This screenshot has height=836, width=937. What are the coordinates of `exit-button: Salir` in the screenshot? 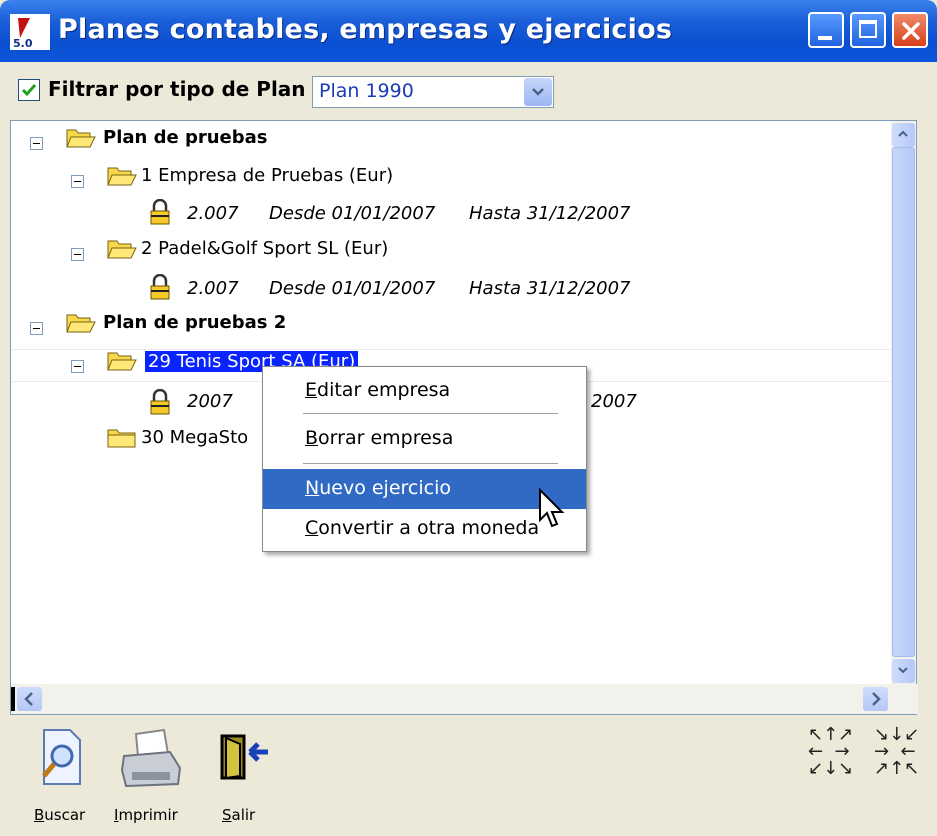 It's located at (246, 777).